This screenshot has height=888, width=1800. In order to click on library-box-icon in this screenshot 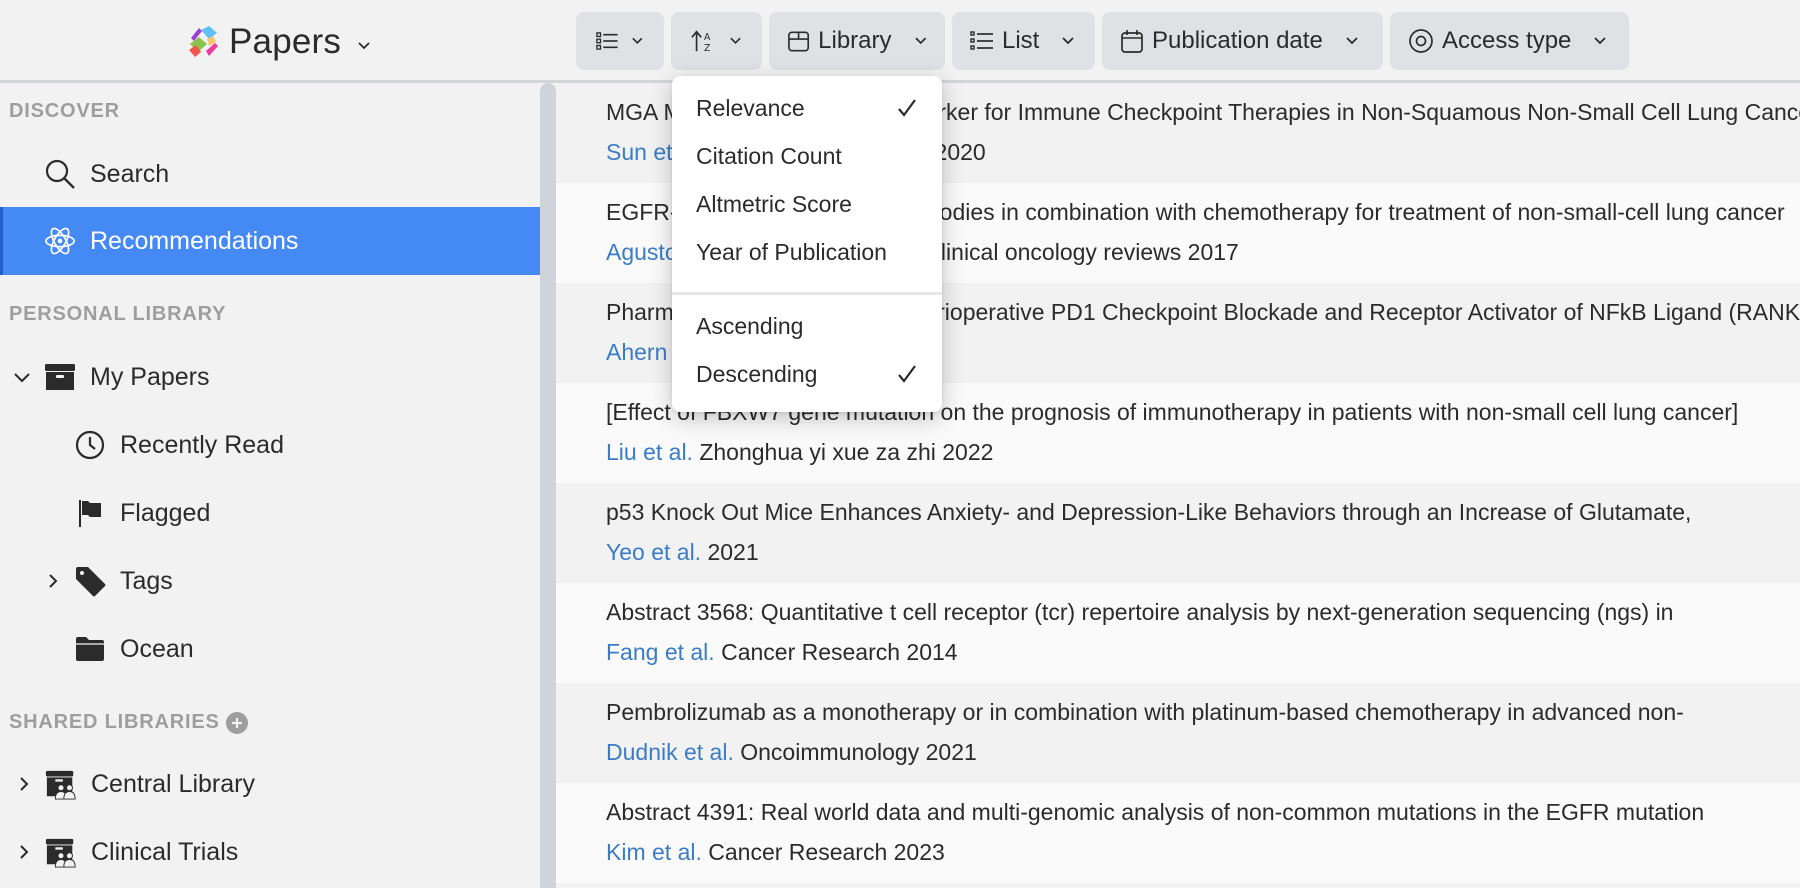, I will do `click(799, 41)`.